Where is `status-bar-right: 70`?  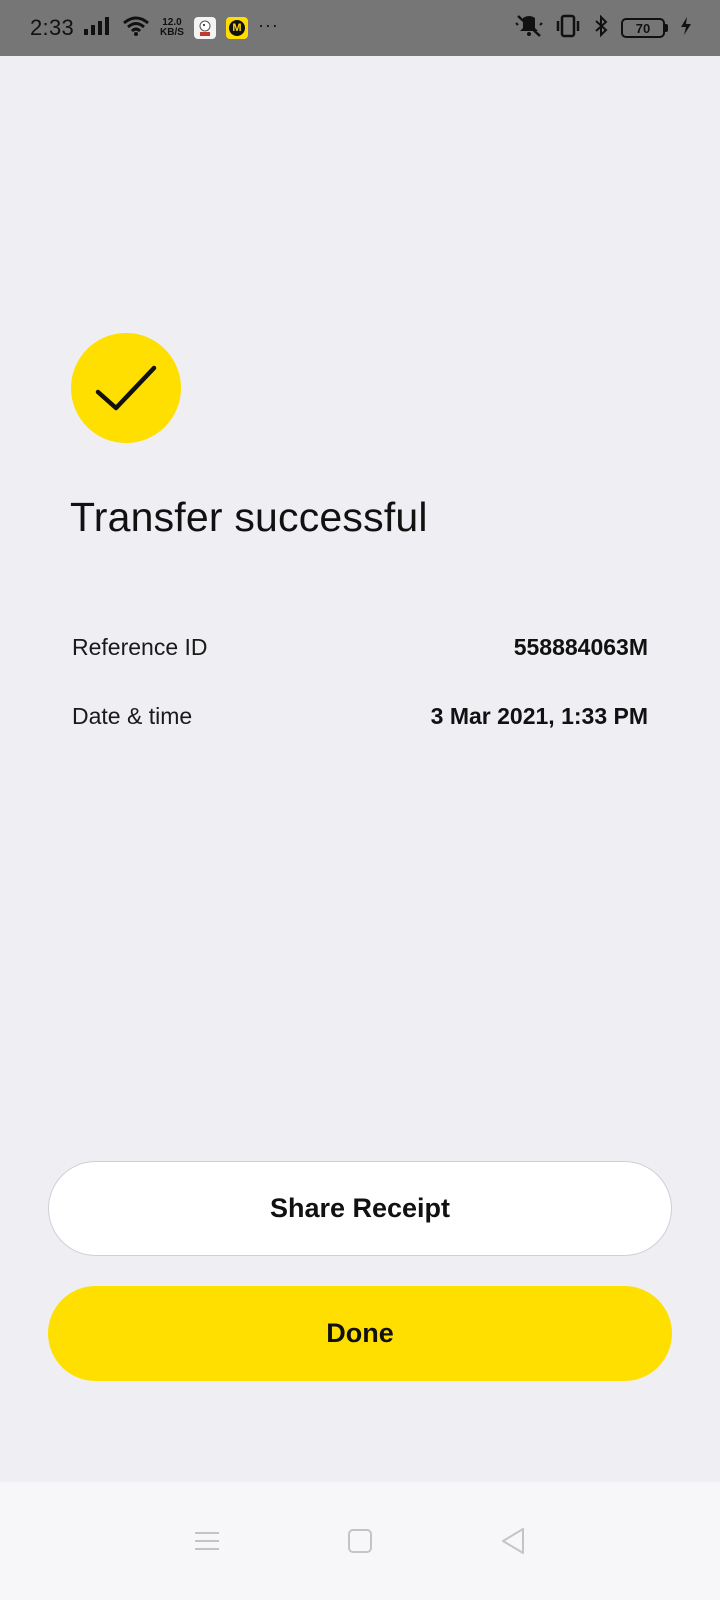
status-bar-right: 70 is located at coordinates (603, 28).